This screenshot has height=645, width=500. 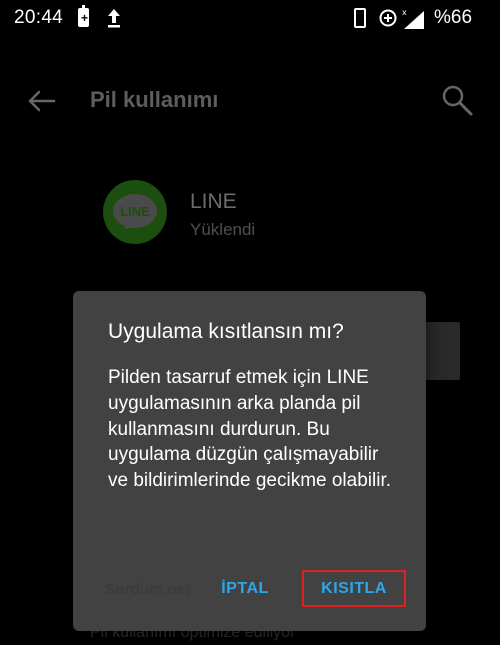 I want to click on search-icon, so click(x=457, y=100).